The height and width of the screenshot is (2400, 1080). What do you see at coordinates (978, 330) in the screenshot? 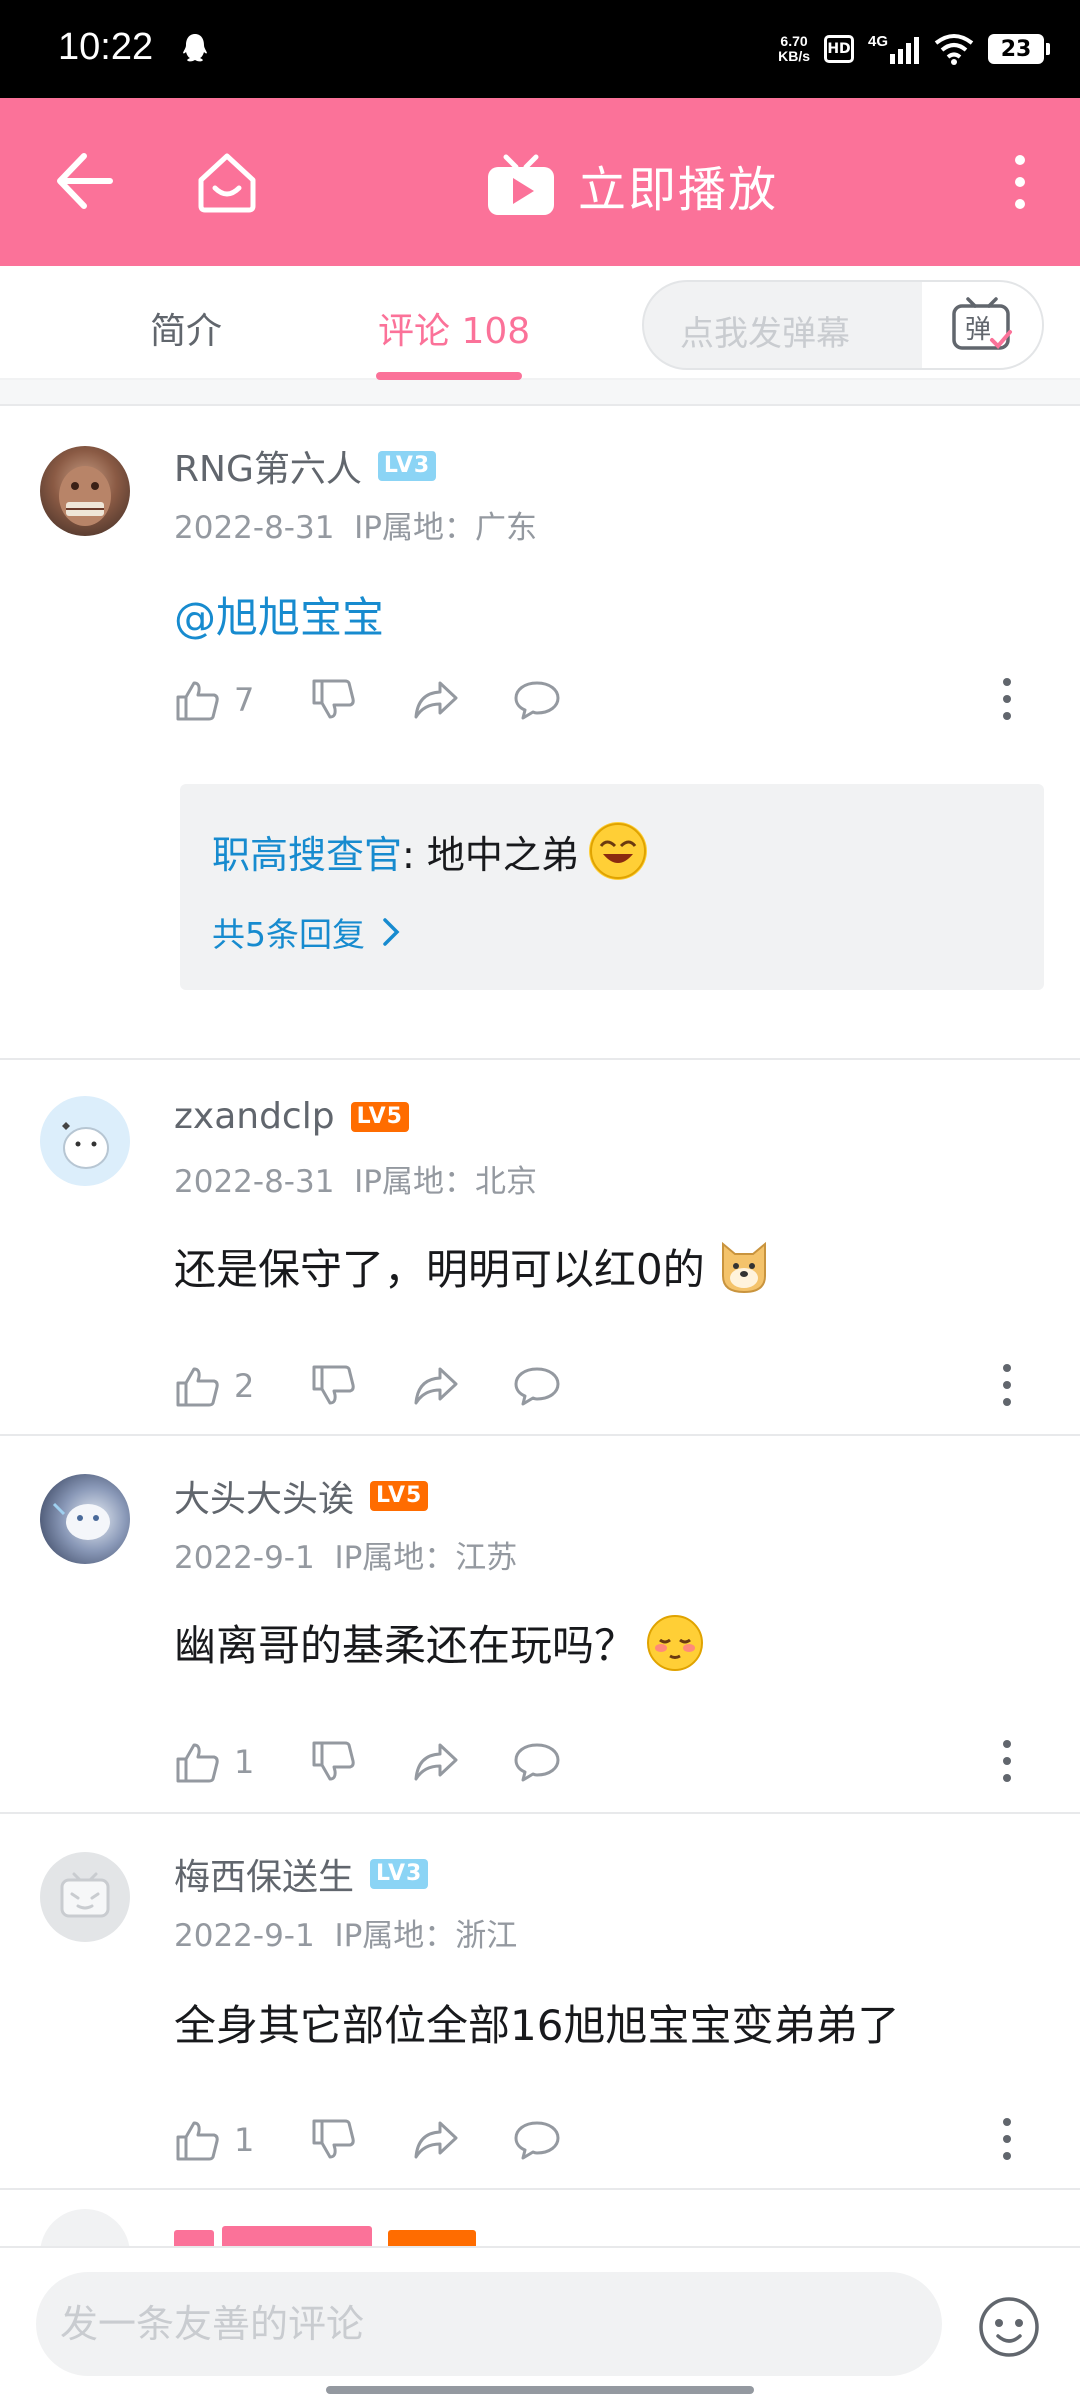
I see `svg-text: 弹` at bounding box center [978, 330].